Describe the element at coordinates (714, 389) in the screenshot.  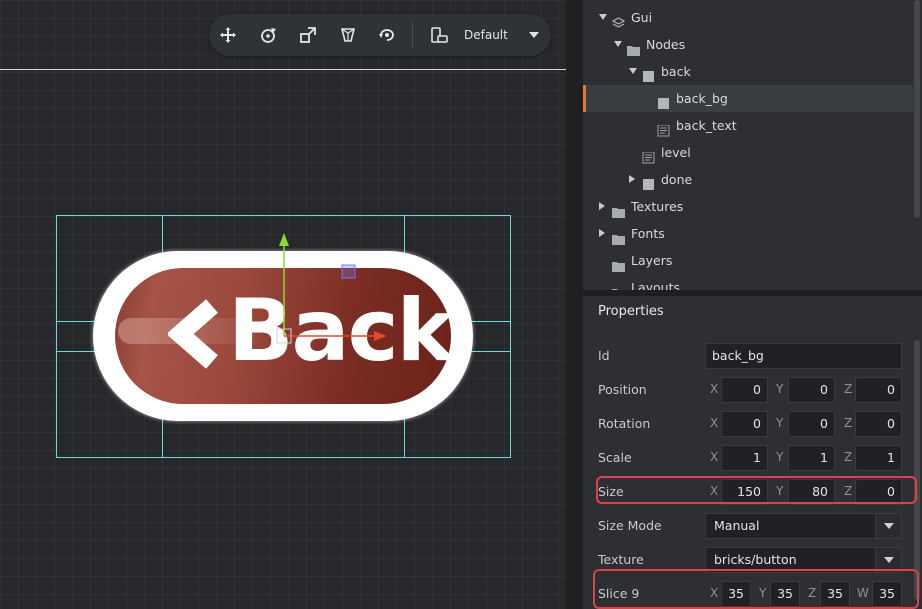
I see `position-x-axis: X` at that location.